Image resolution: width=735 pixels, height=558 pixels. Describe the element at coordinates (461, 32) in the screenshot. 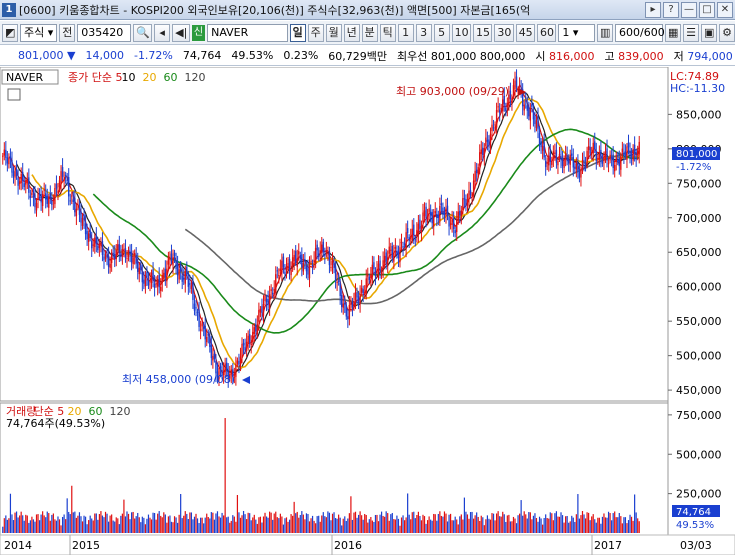

I see `interval-10: 10` at that location.